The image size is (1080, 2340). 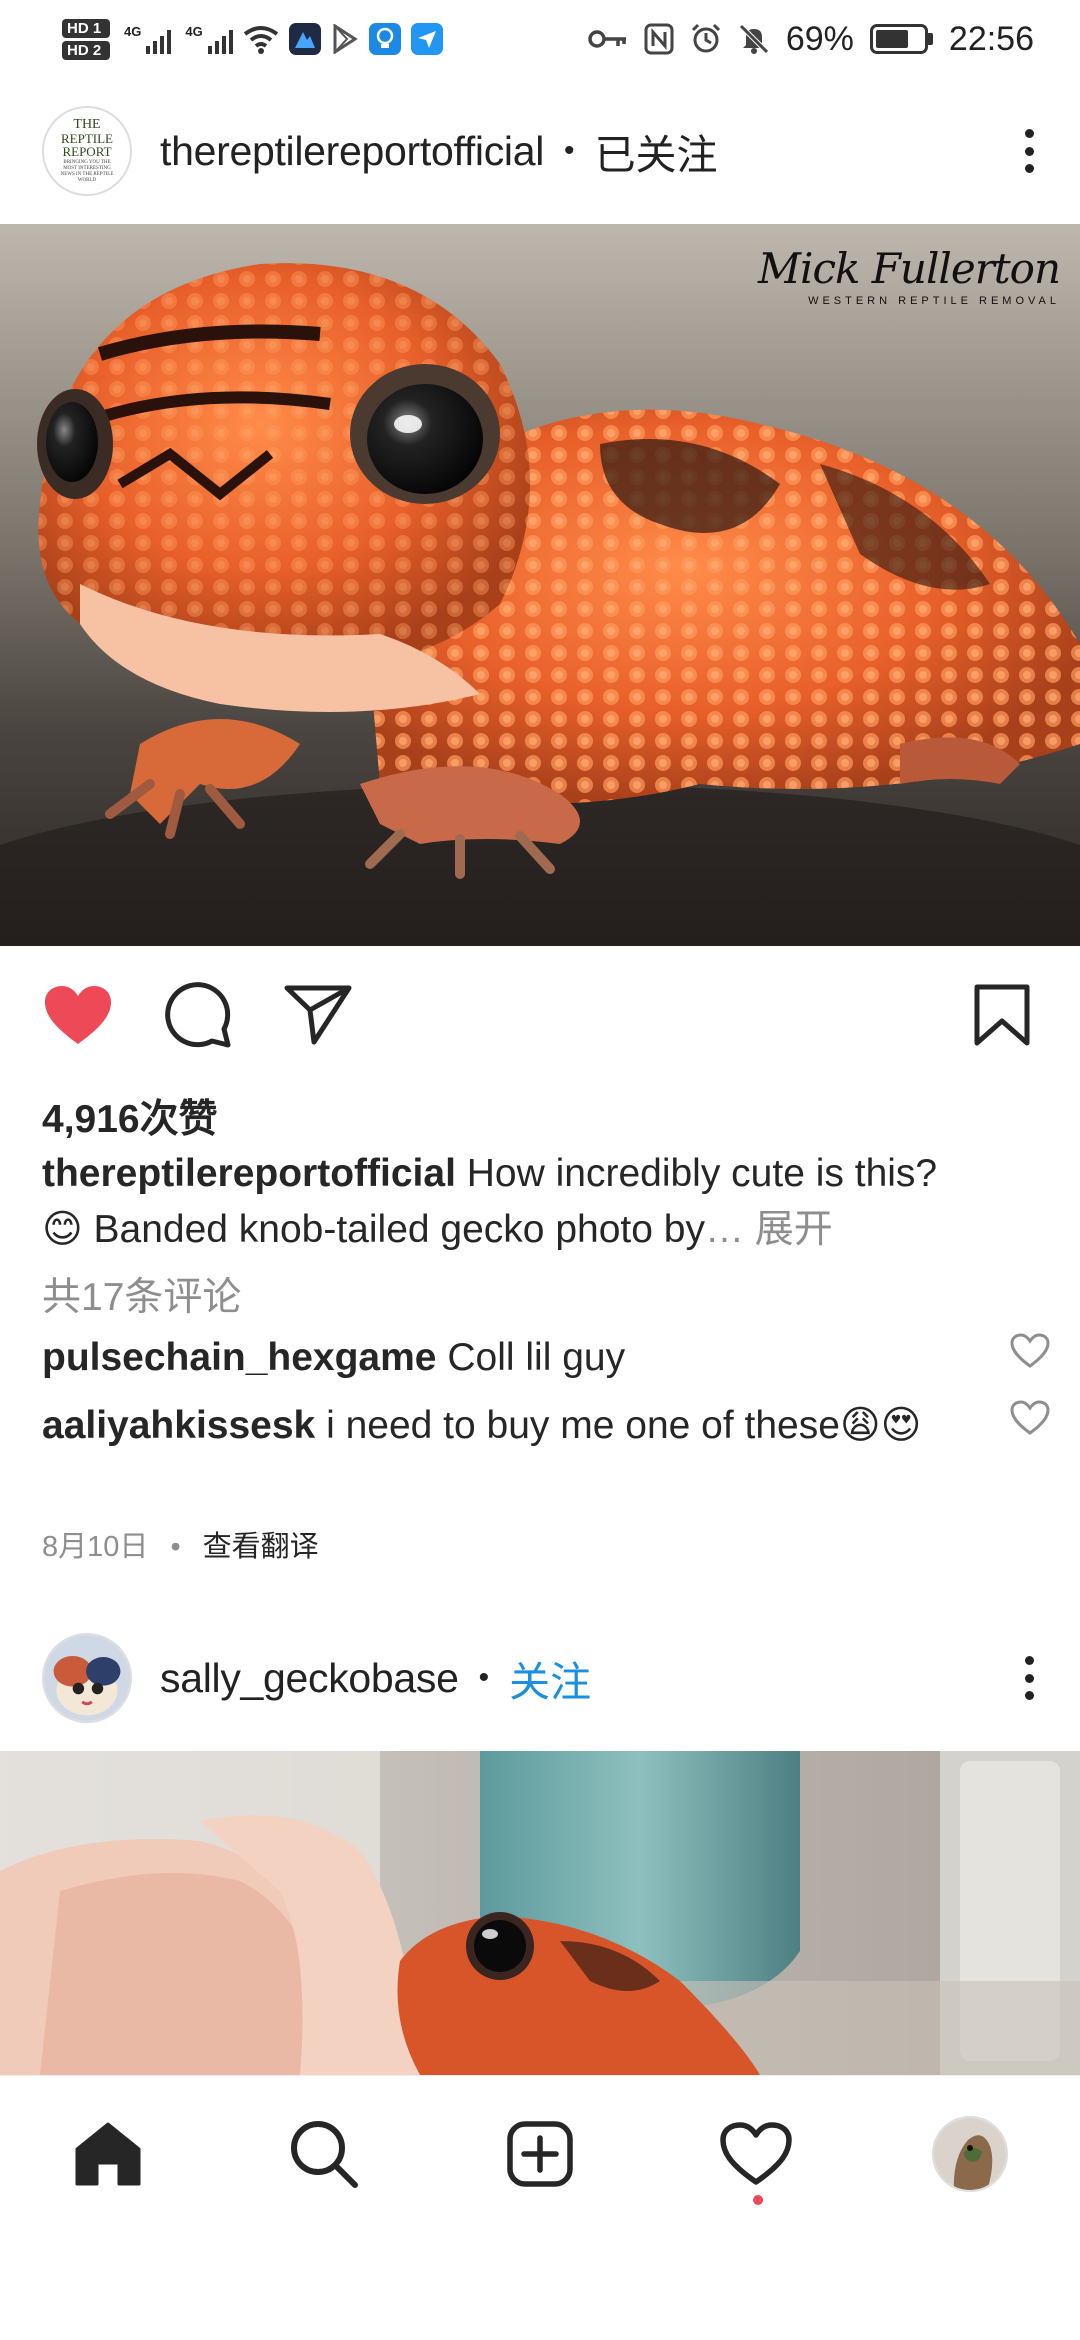 I want to click on profile-avatar, so click(x=970, y=2154).